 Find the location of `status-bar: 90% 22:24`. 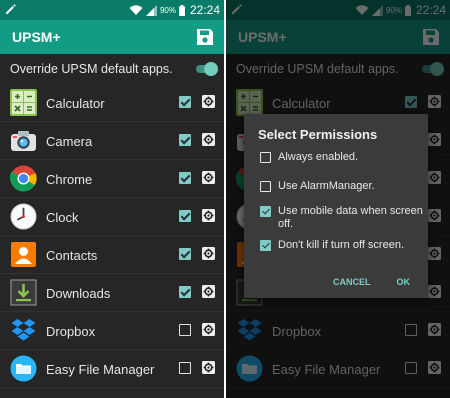

status-bar: 90% 22:24 is located at coordinates (112, 10).